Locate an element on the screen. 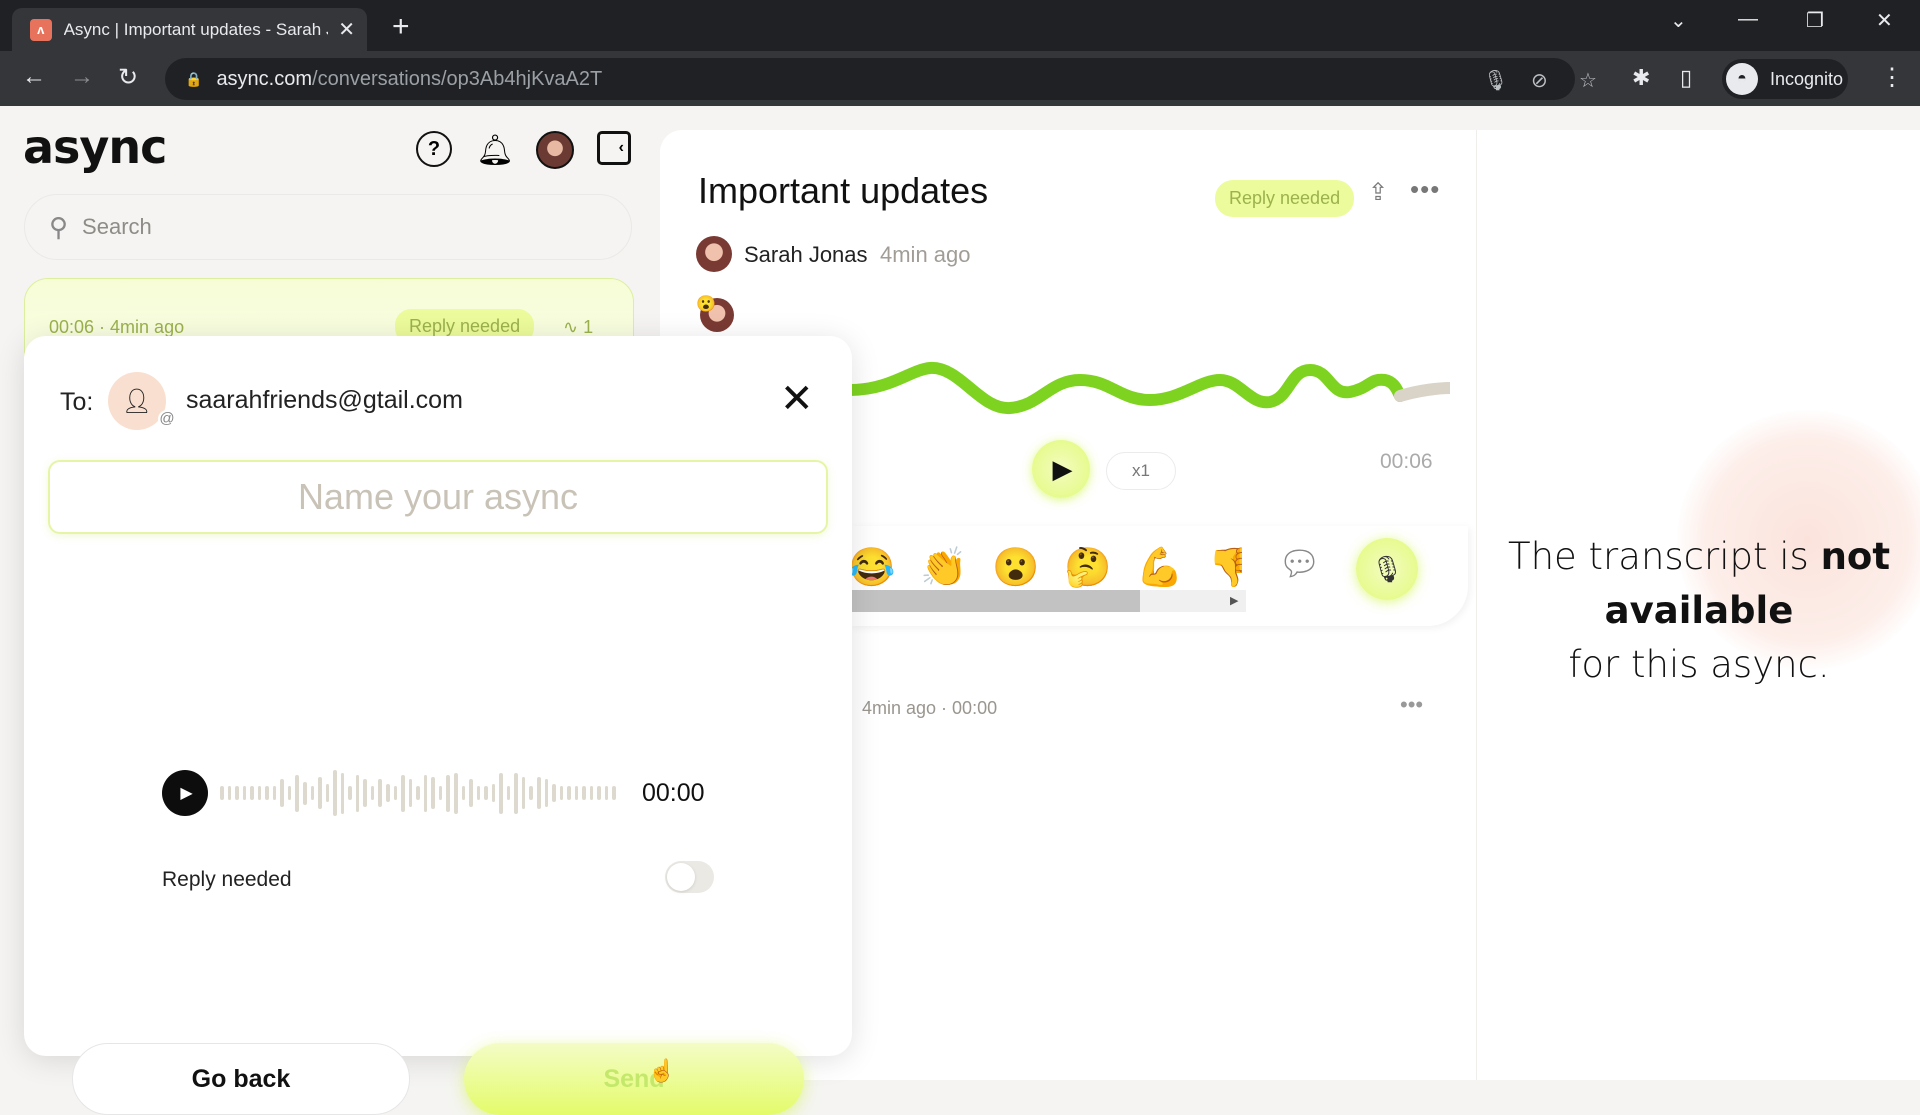 The height and width of the screenshot is (1115, 1920). async-name-input is located at coordinates (438, 497).